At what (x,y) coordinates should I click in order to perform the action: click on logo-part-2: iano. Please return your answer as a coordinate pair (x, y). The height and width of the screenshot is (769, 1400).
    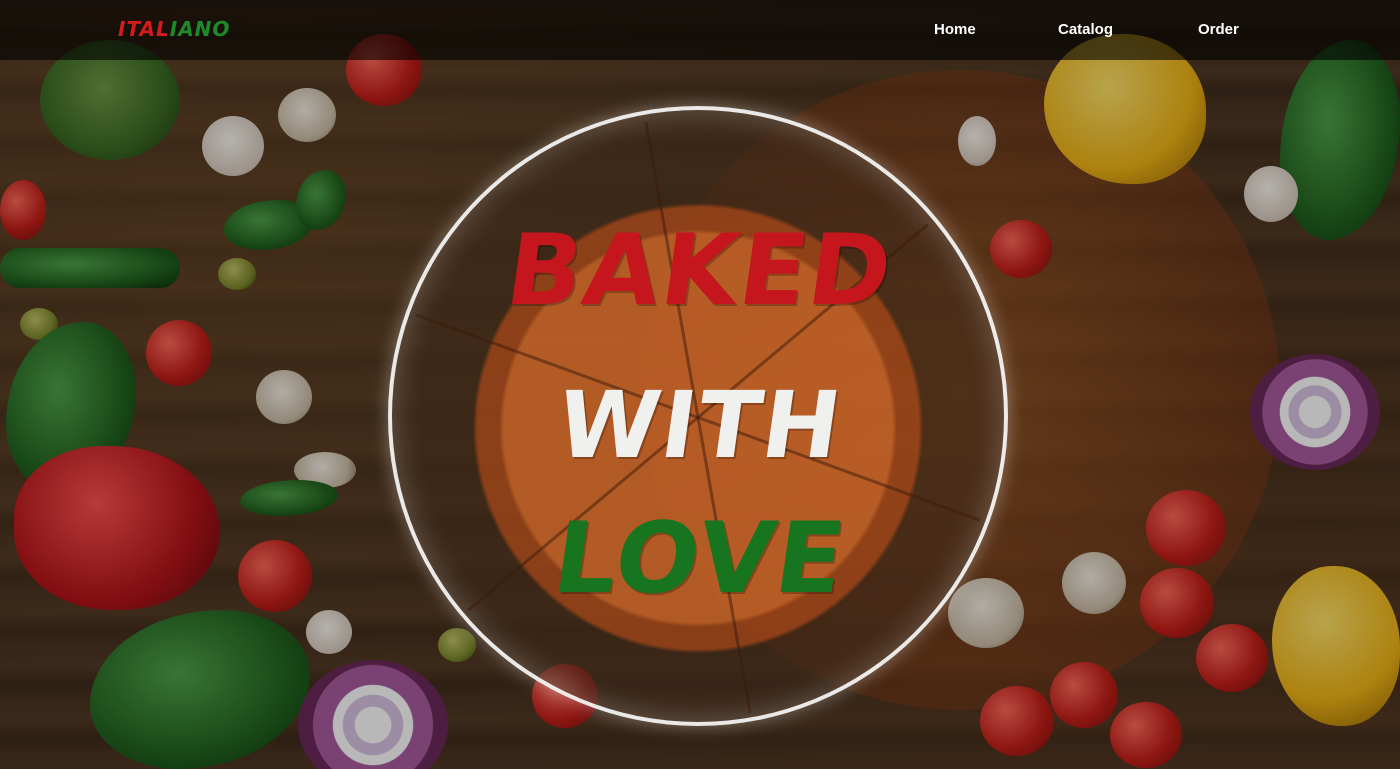
    Looking at the image, I should click on (200, 29).